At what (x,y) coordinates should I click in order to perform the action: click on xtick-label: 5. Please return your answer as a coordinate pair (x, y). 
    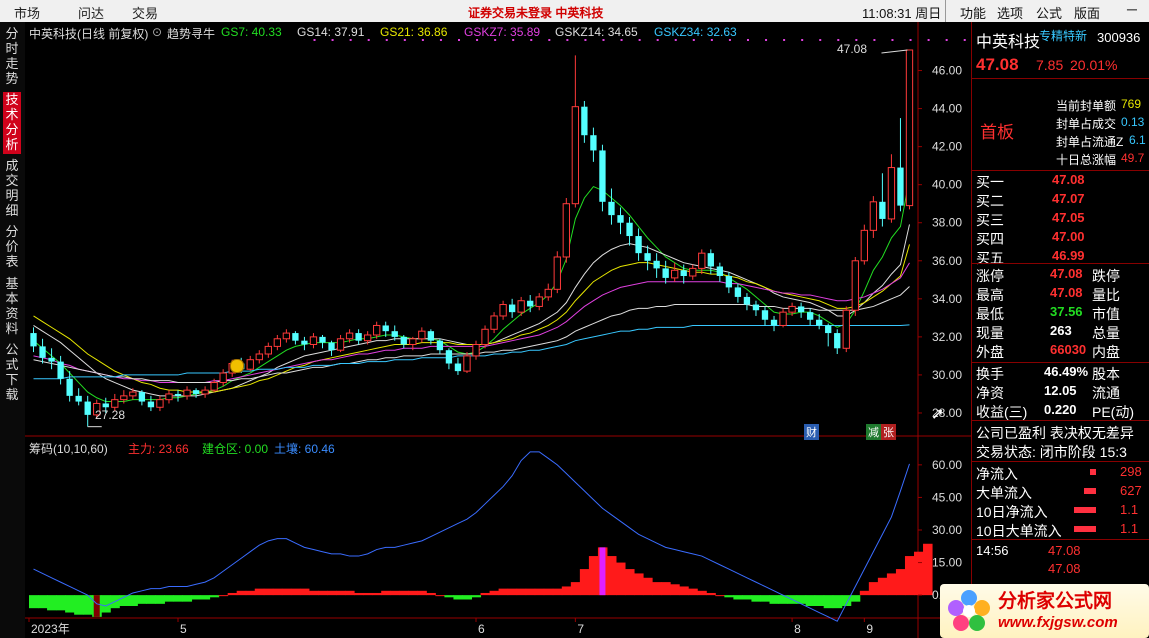
    Looking at the image, I should click on (183, 629).